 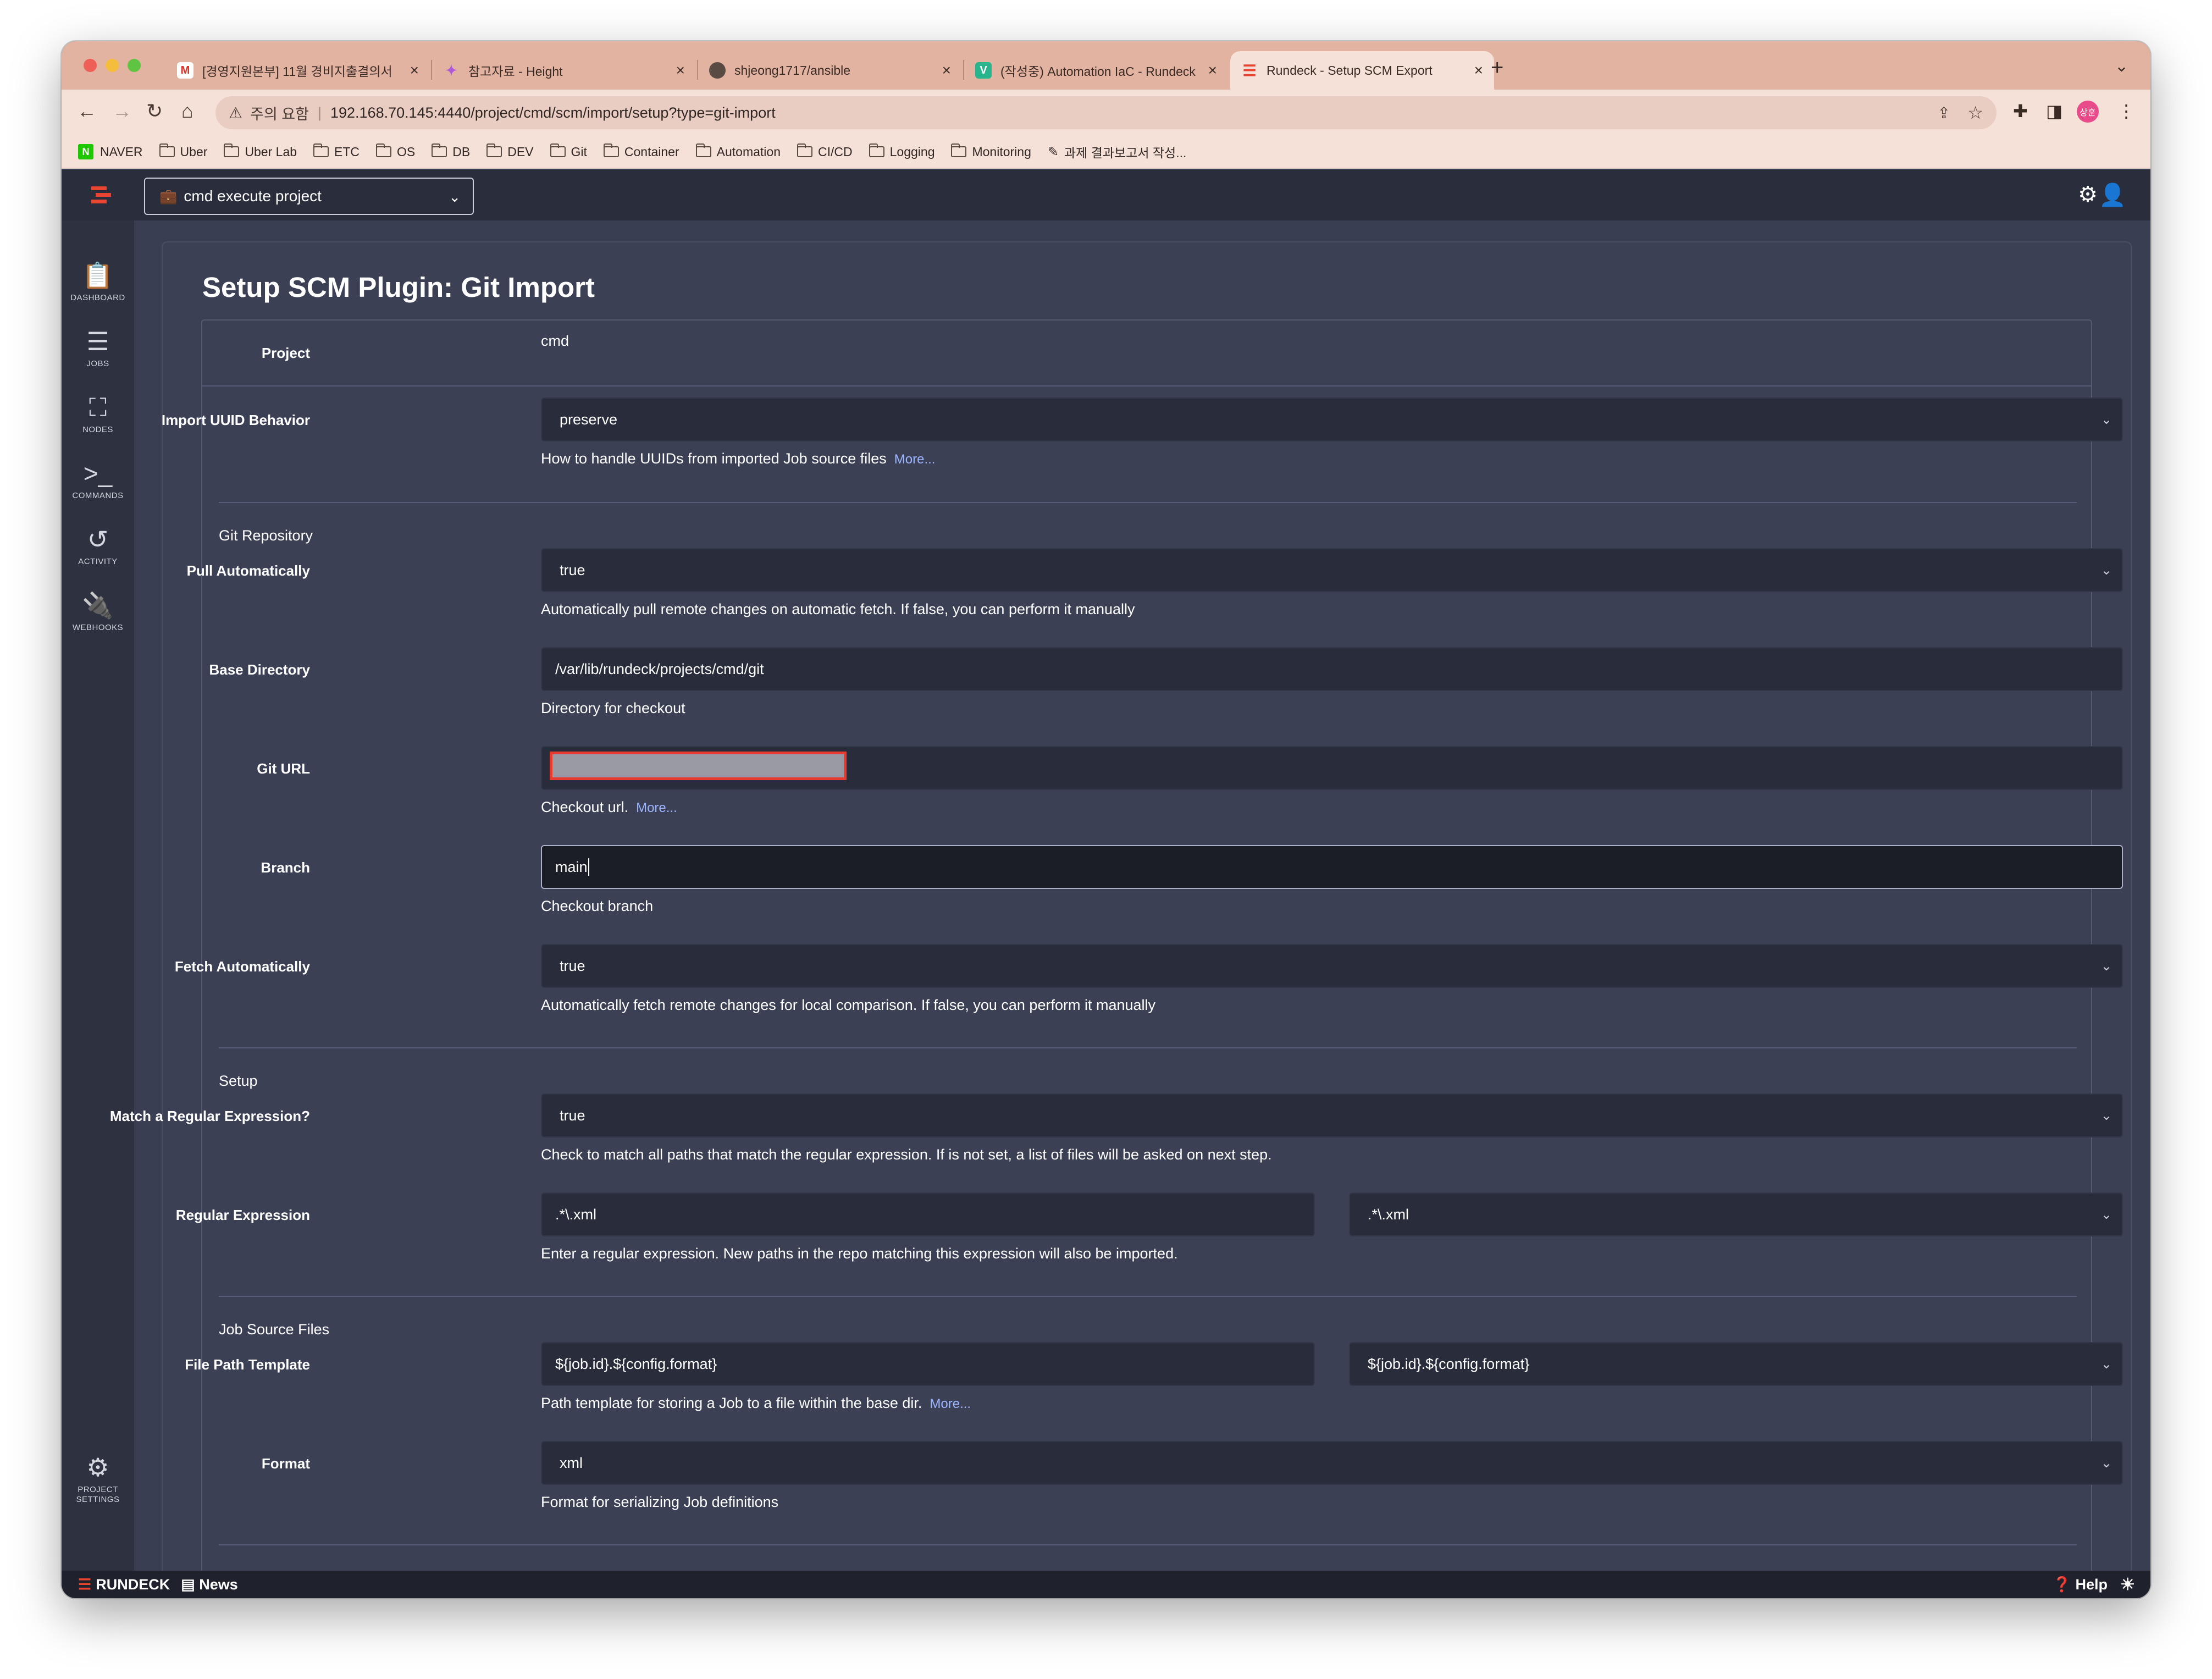 What do you see at coordinates (571, 1462) in the screenshot?
I see `select-value: xml` at bounding box center [571, 1462].